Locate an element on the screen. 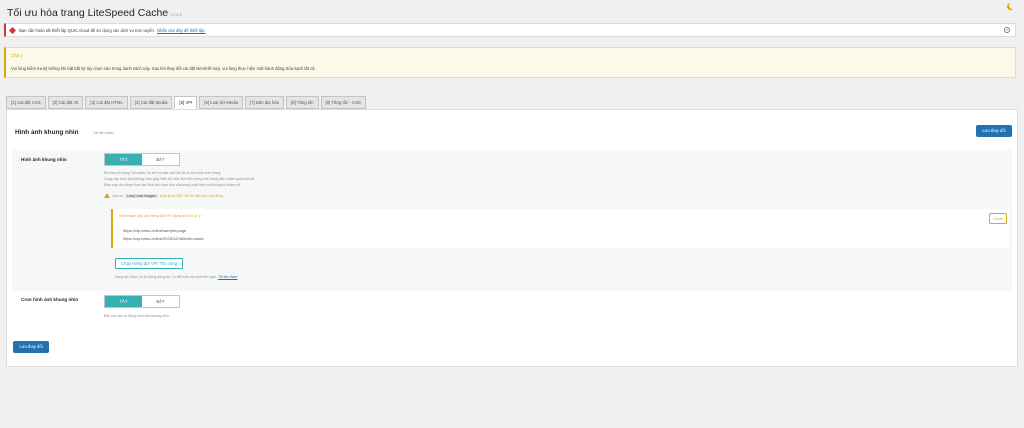 The height and width of the screenshot is (428, 1024). moon-icon is located at coordinates (1012, 5).